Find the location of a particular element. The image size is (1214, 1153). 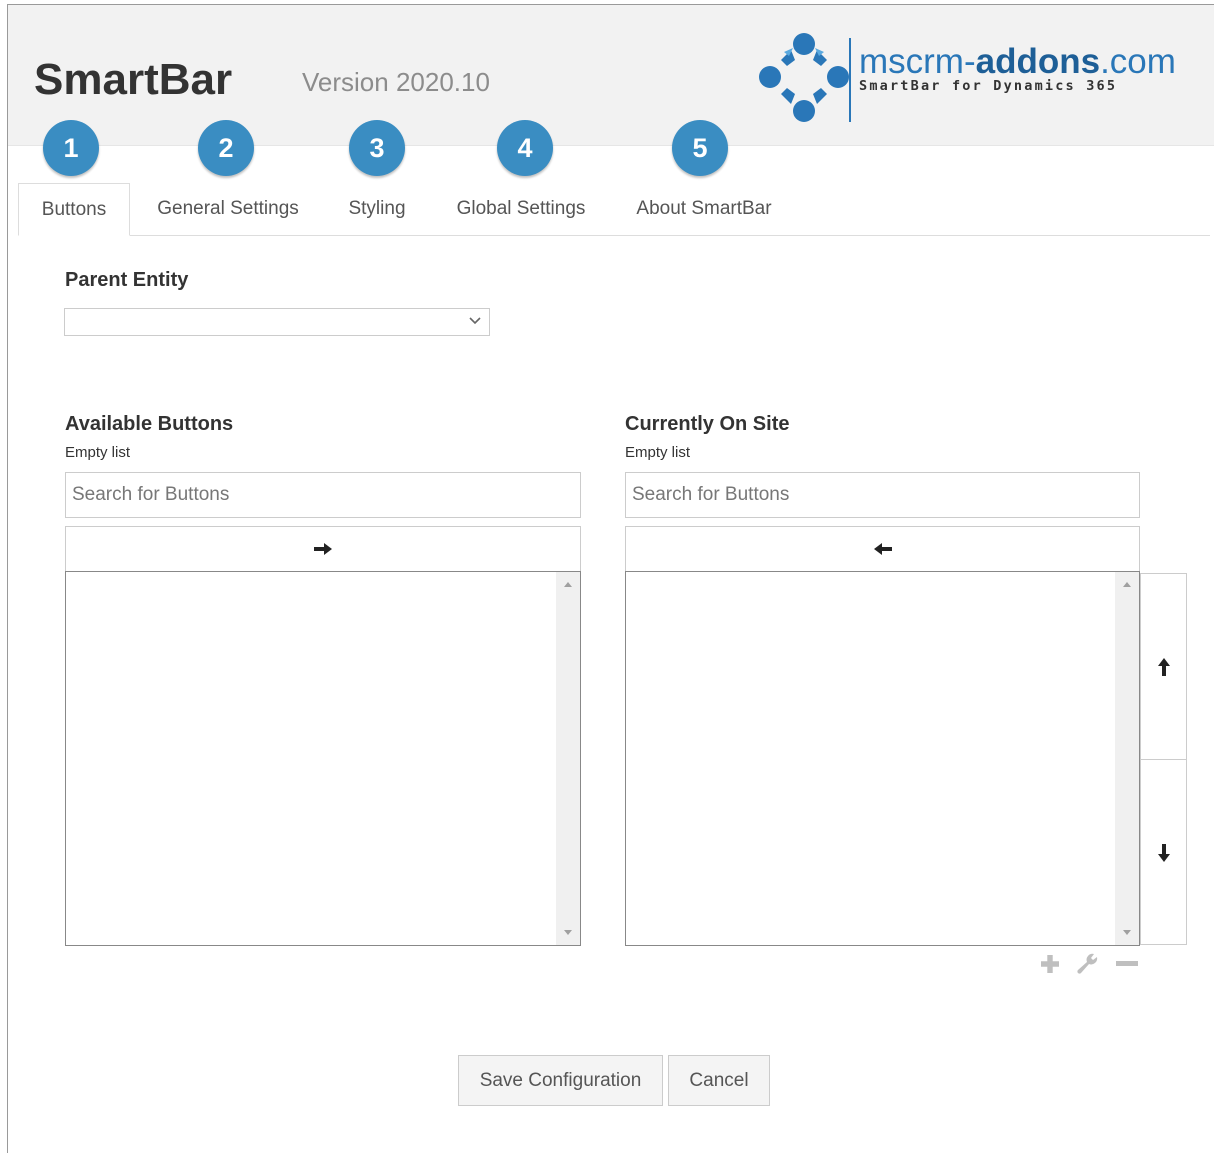

reorder-buttons is located at coordinates (1163, 759).